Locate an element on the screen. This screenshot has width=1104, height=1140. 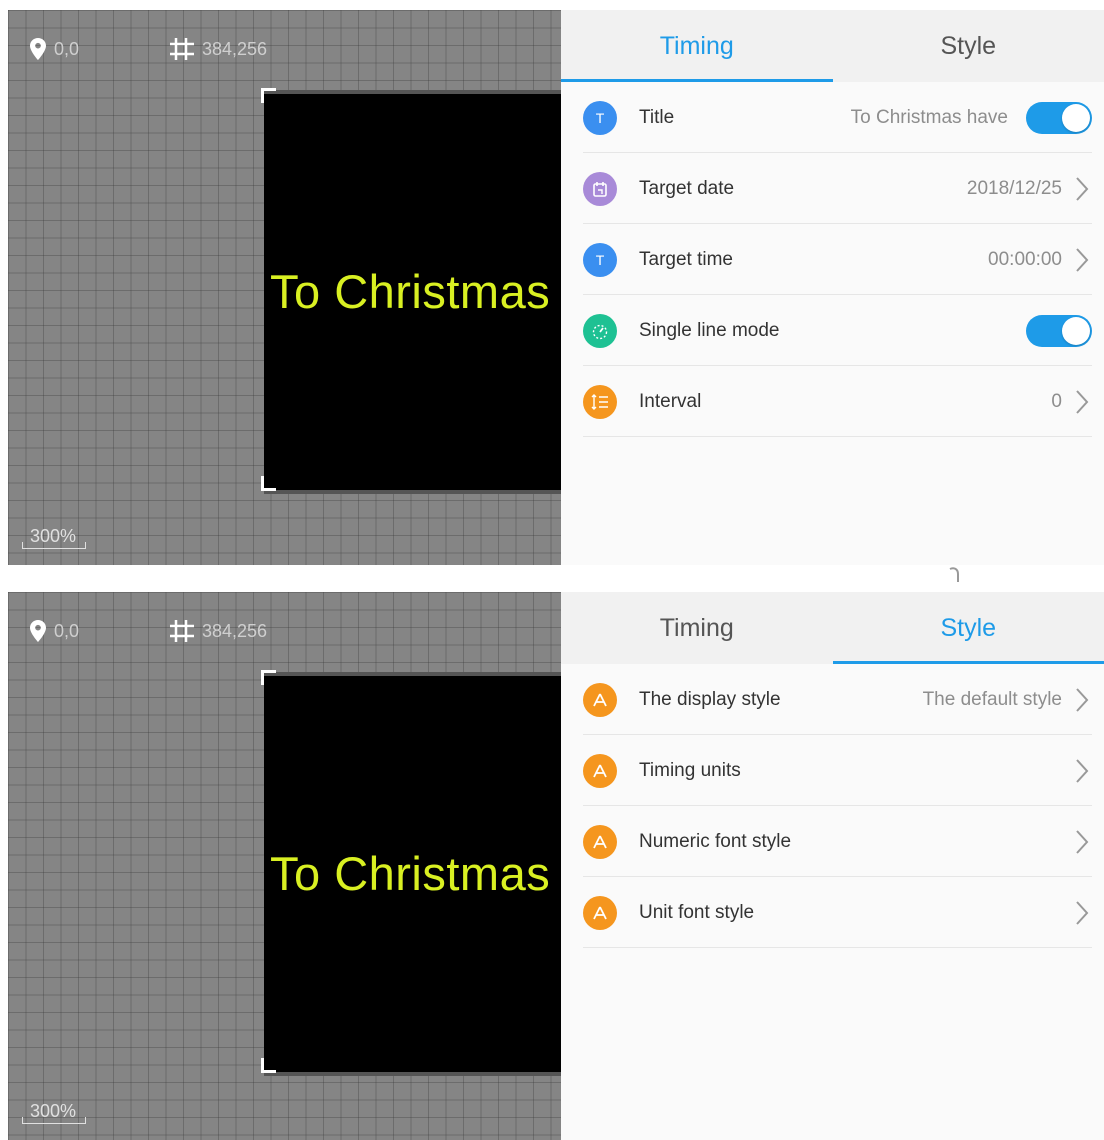
row-label: Interval is located at coordinates (670, 401).